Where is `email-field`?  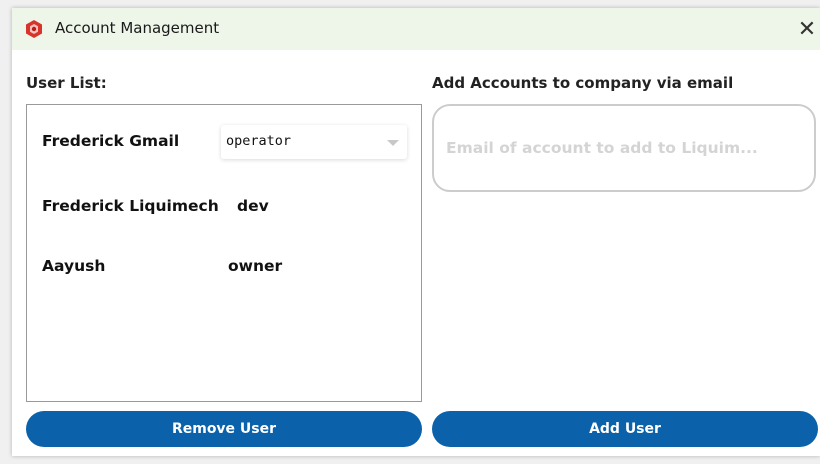
email-field is located at coordinates (624, 148).